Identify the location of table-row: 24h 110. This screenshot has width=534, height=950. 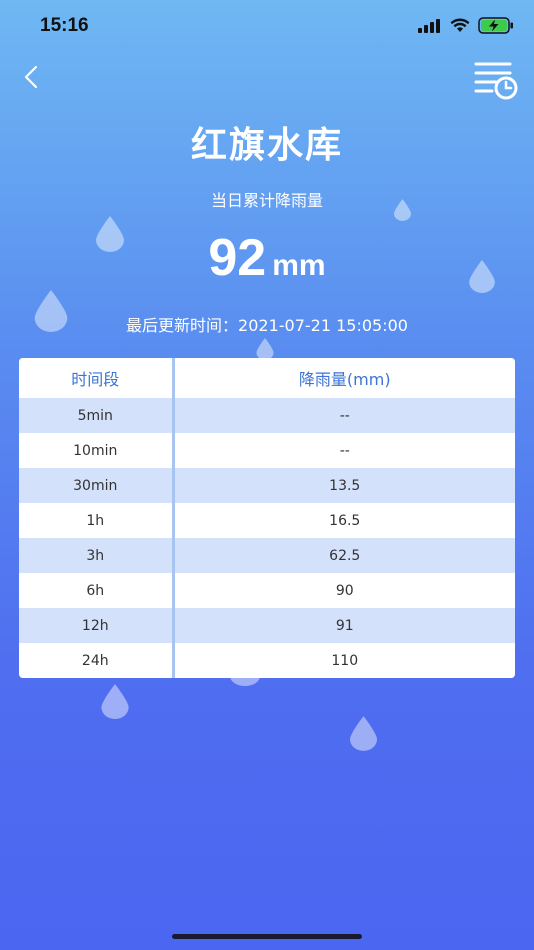
(267, 660).